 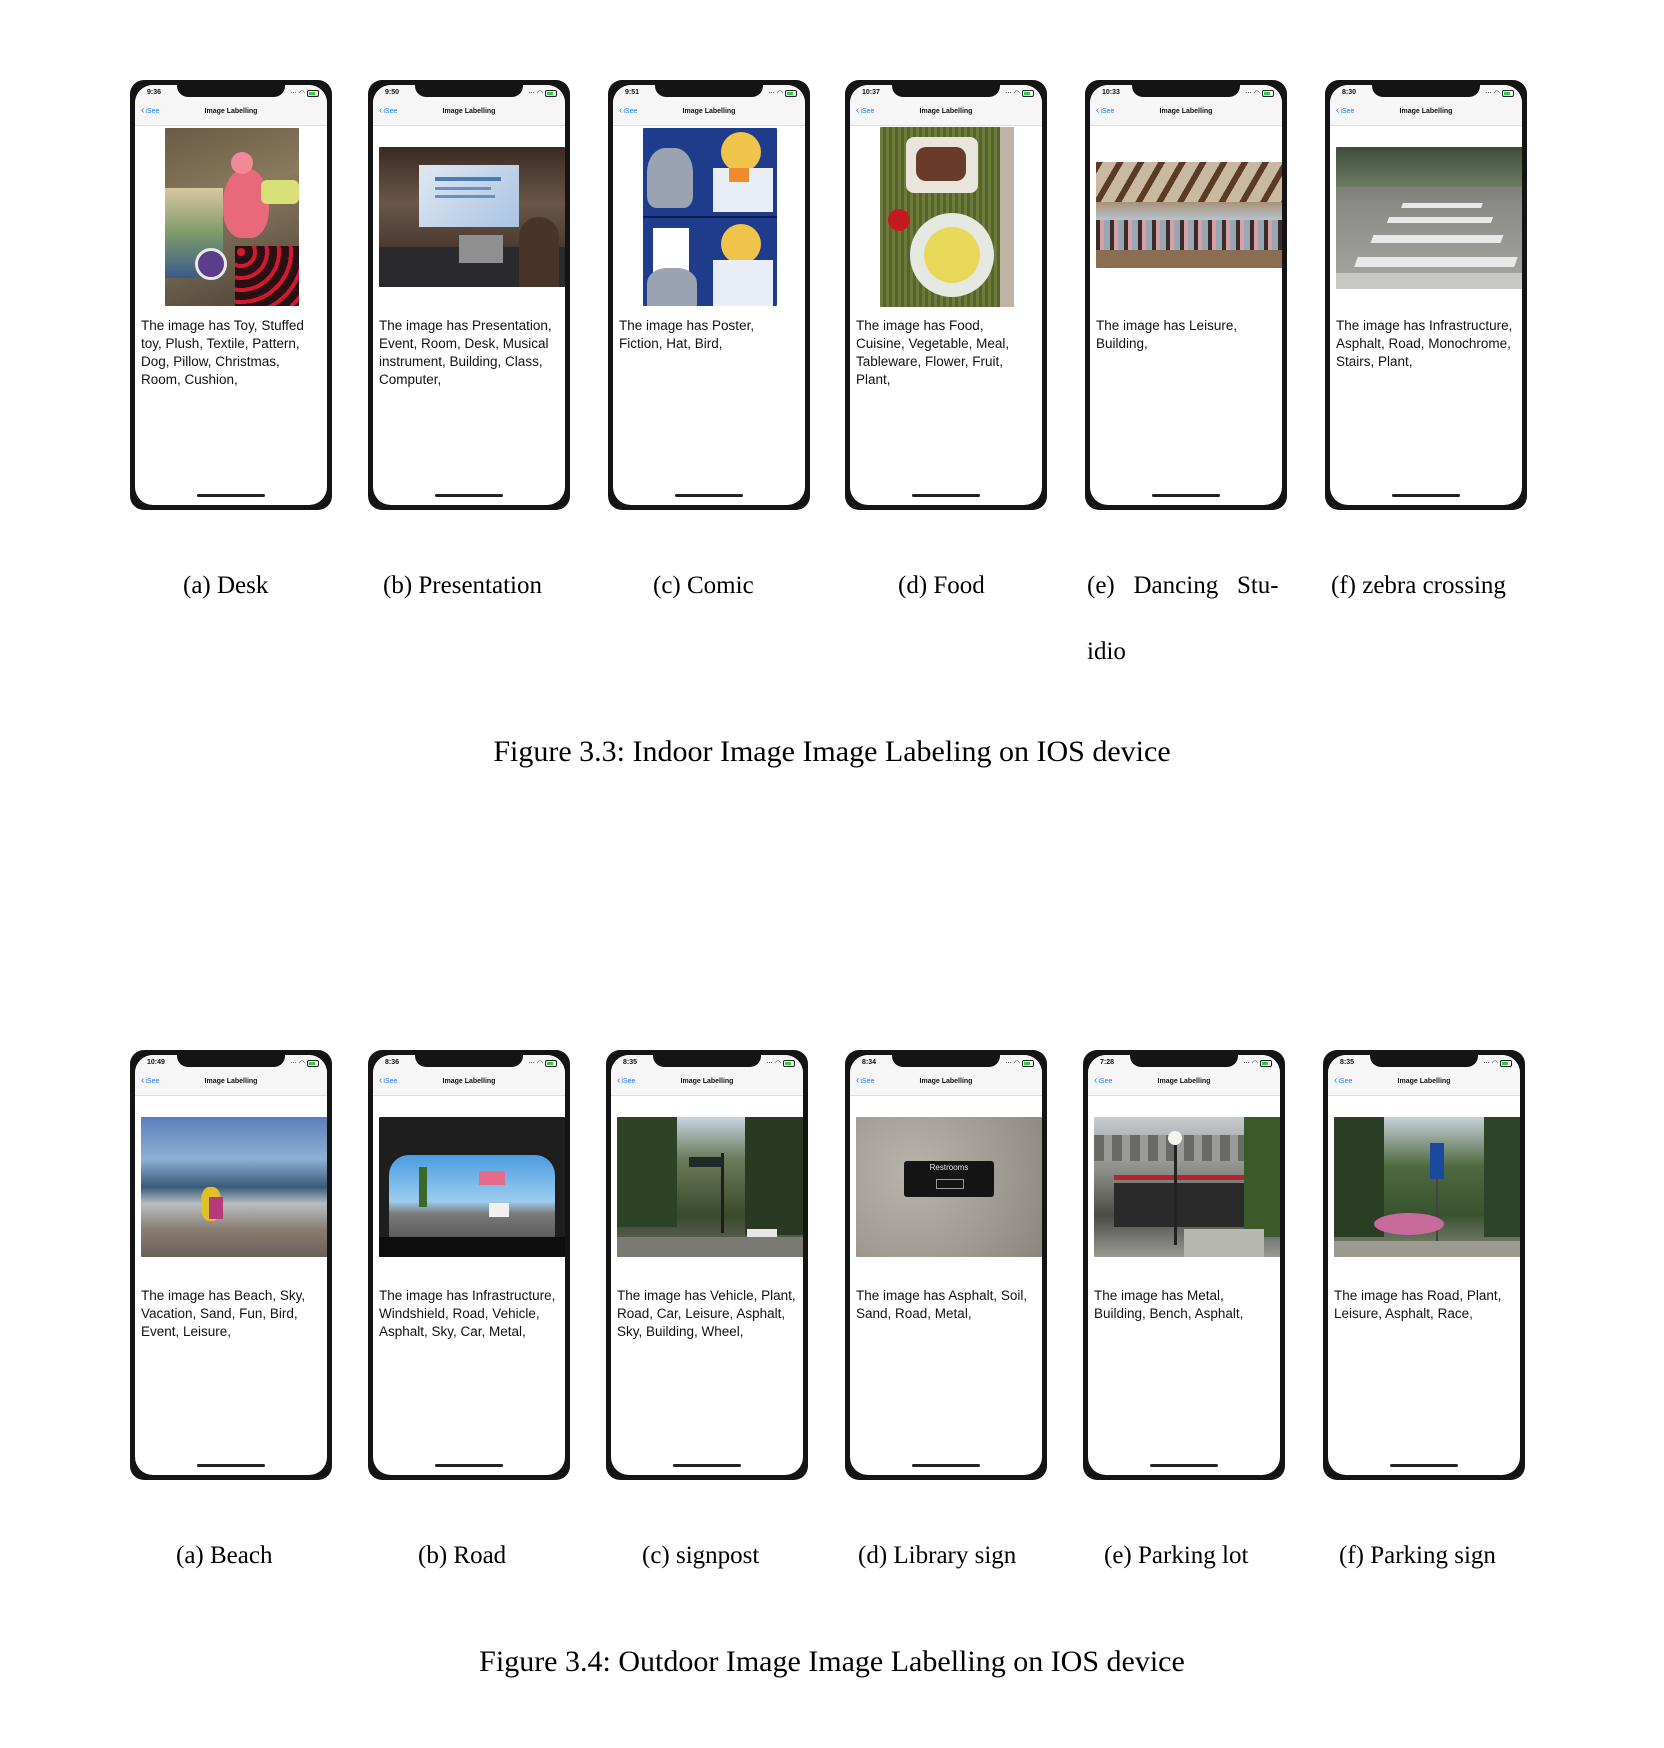 What do you see at coordinates (224, 1555) in the screenshot?
I see `subcaption-beach: (a) Beach` at bounding box center [224, 1555].